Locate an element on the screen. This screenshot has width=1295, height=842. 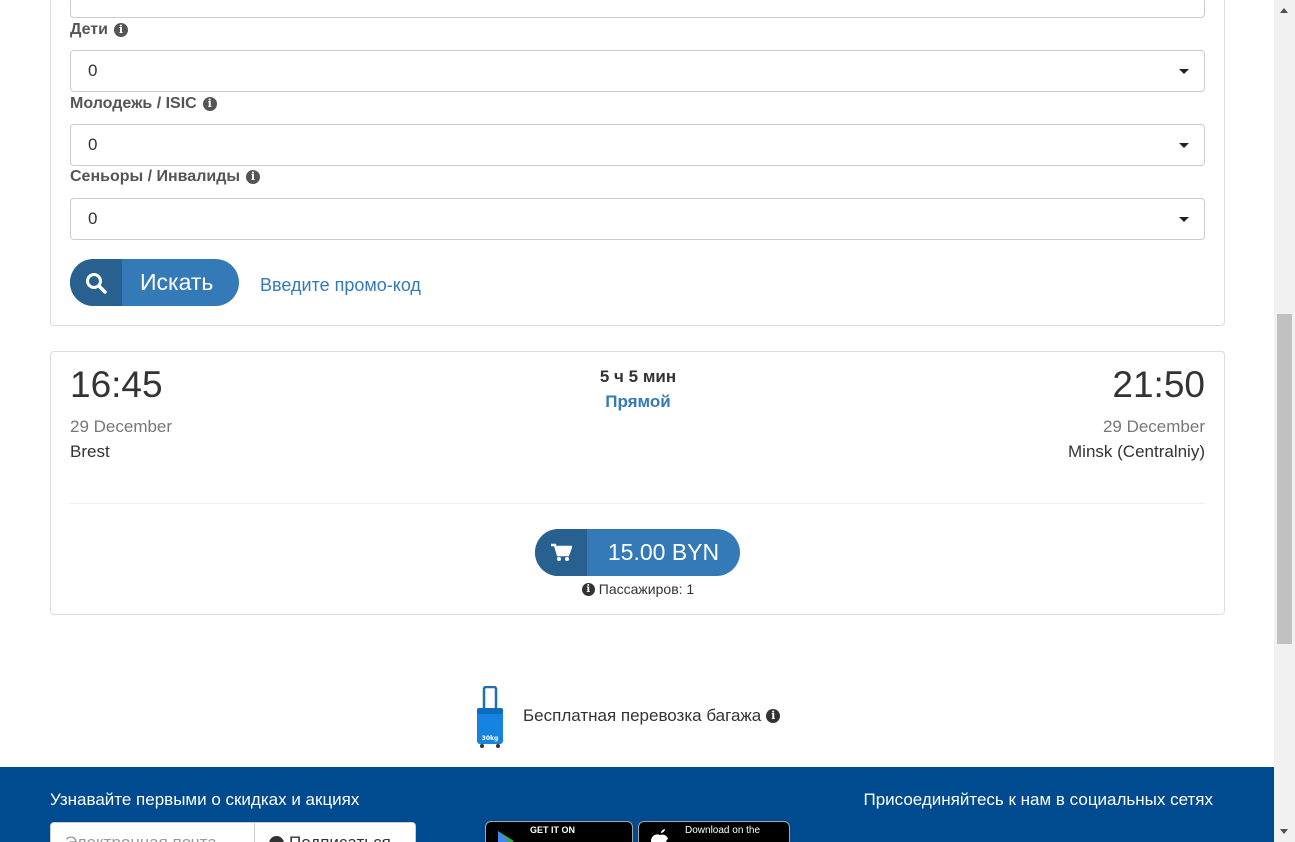
arrival-time: 21:50 is located at coordinates (1158, 384).